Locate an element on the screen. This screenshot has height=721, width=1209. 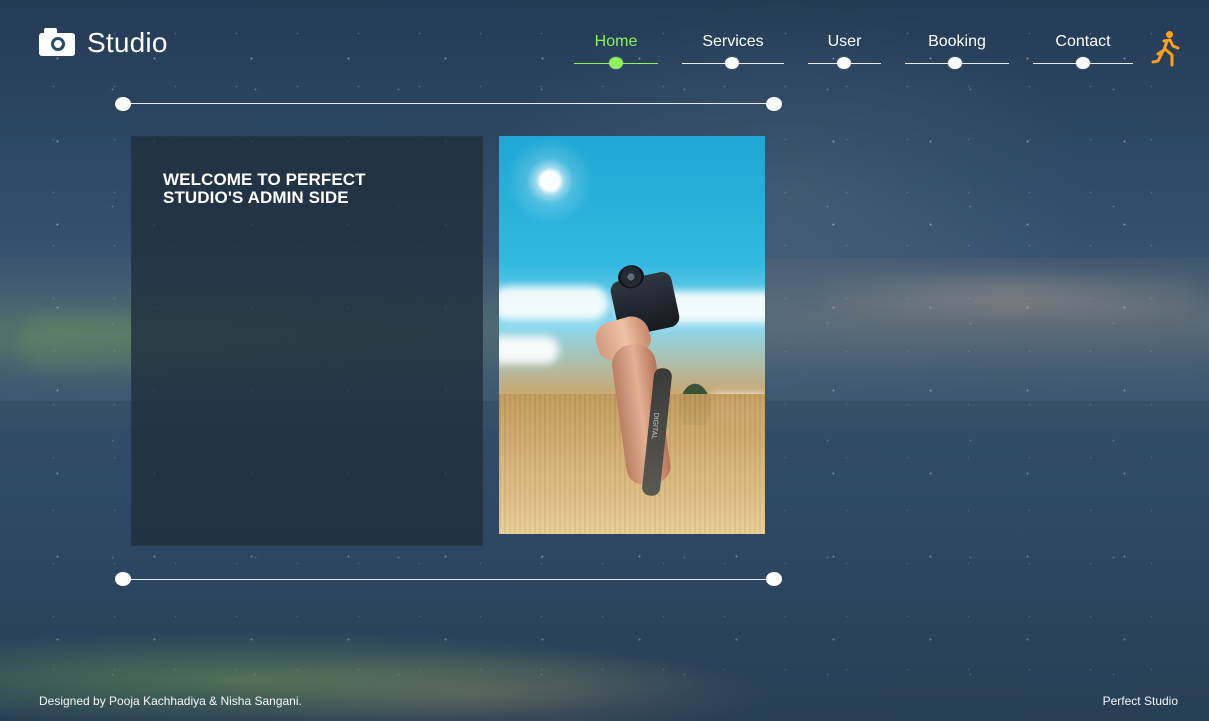
camera-icon is located at coordinates (58, 42).